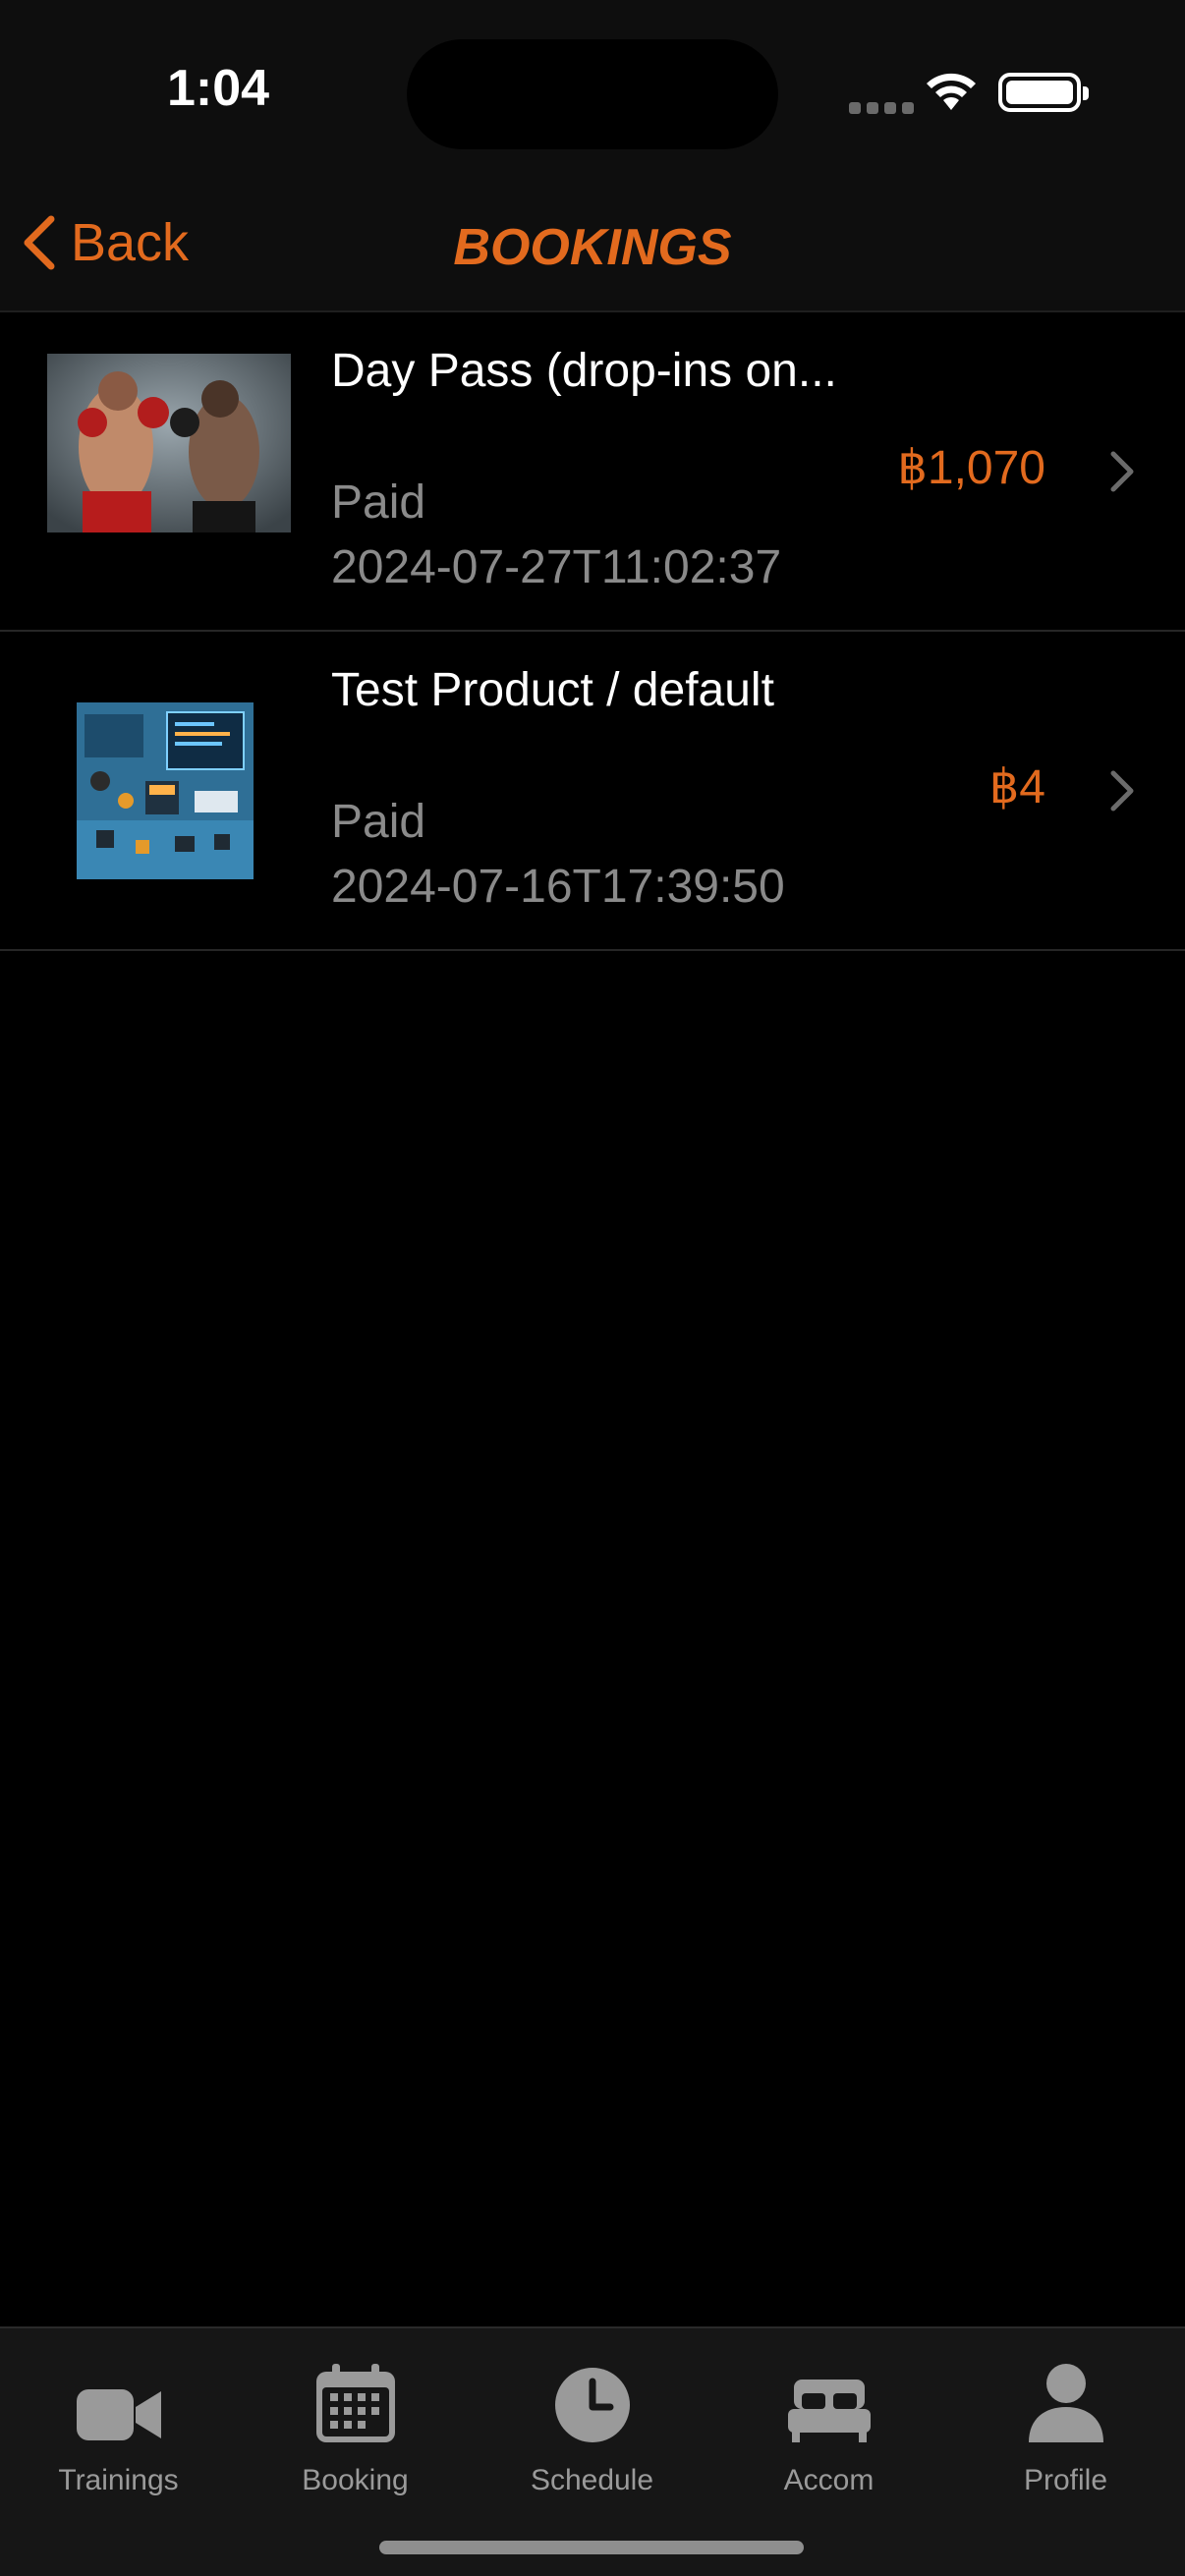 This screenshot has width=1185, height=2576. Describe the element at coordinates (829, 2395) in the screenshot. I see `bed-icon` at that location.